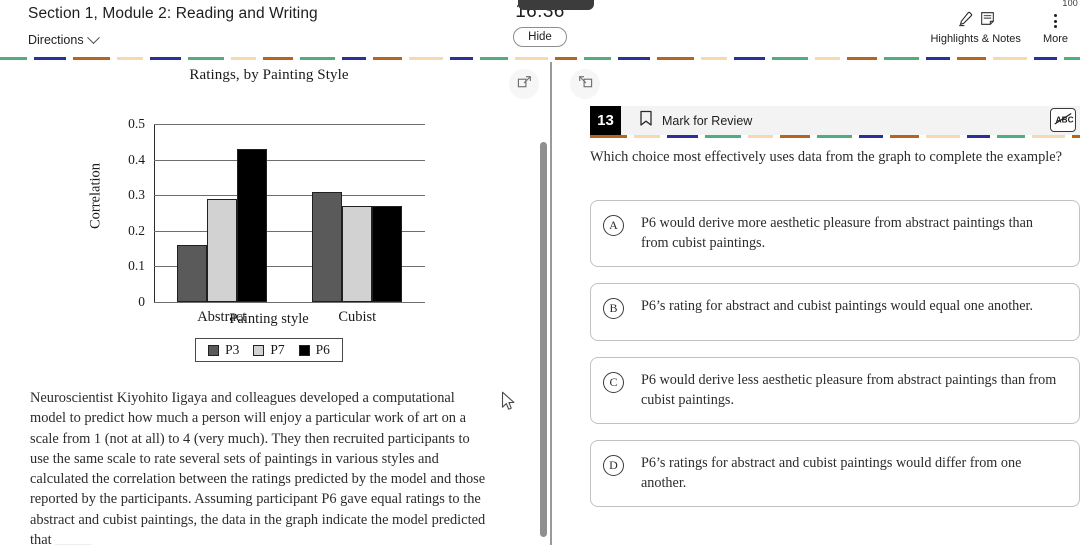  Describe the element at coordinates (155, 213) in the screenshot. I see `chart-y-axis` at that location.